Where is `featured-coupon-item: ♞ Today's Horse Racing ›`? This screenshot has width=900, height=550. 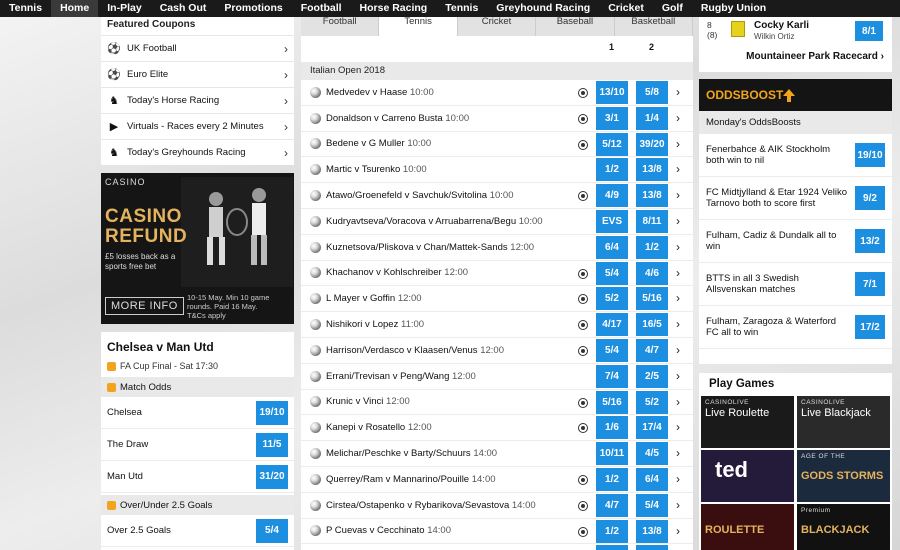
featured-coupon-item: ♞ Today's Horse Racing › is located at coordinates (197, 100).